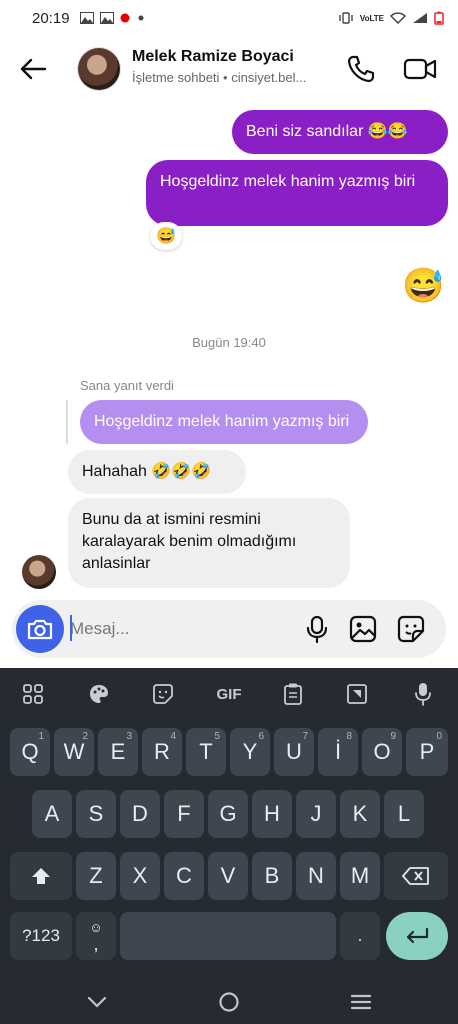 This screenshot has height=1024, width=458. What do you see at coordinates (371, 18) in the screenshot?
I see `volte-icon: VoLTE` at bounding box center [371, 18].